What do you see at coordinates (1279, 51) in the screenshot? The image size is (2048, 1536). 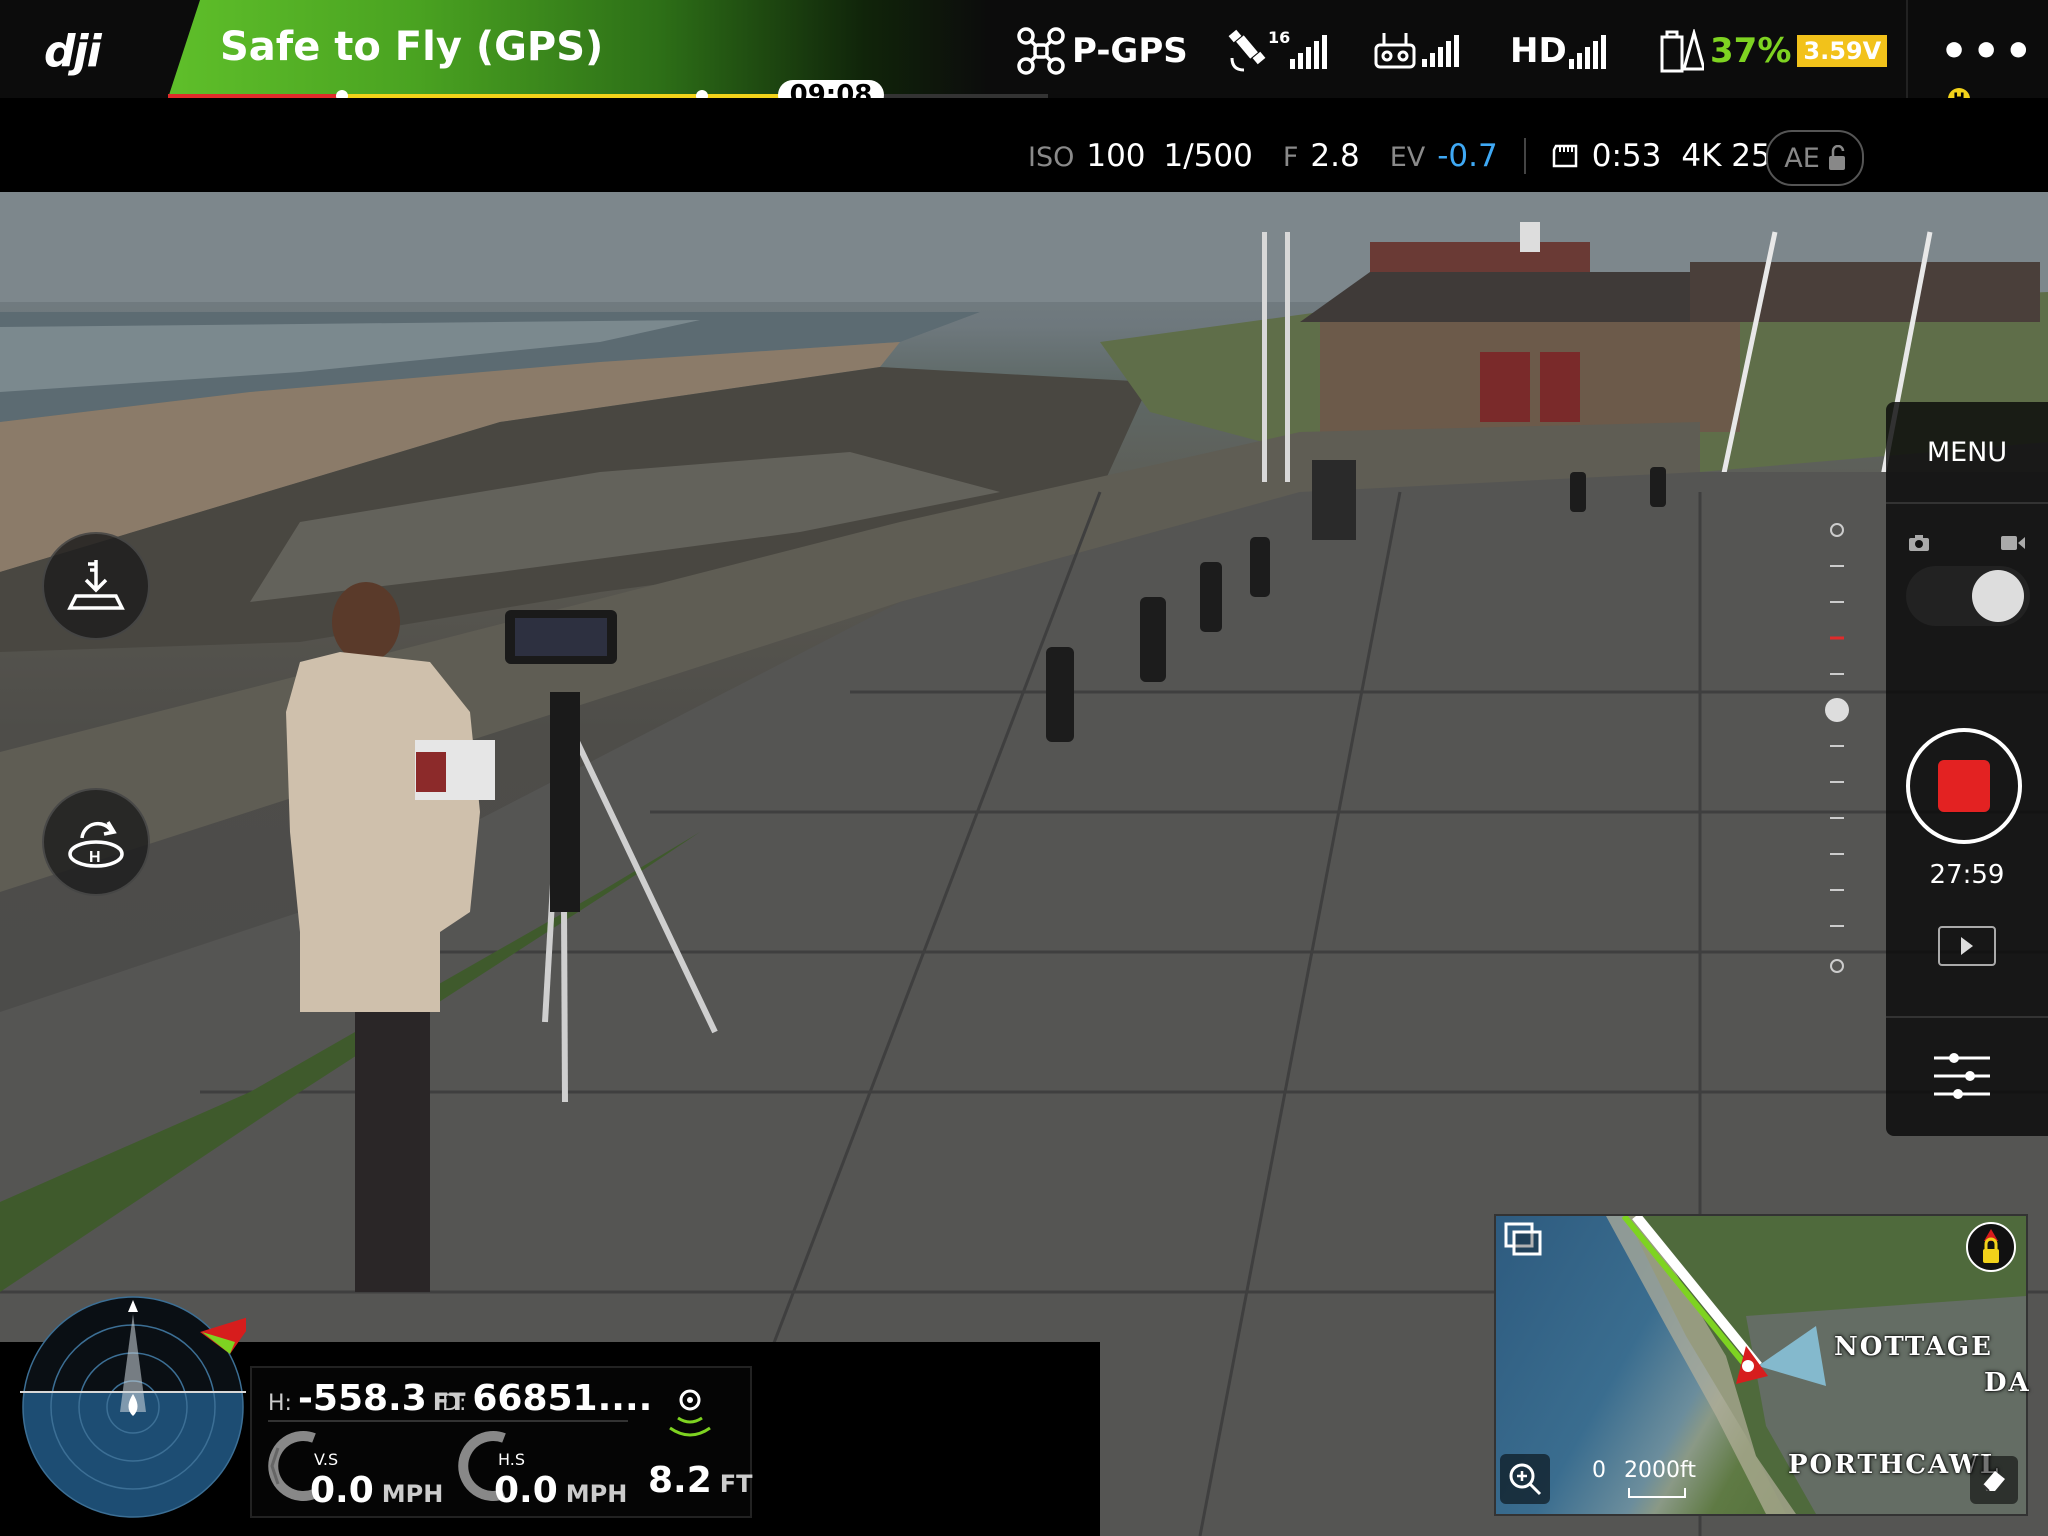 I see `gps-signal-indicator: 16` at bounding box center [1279, 51].